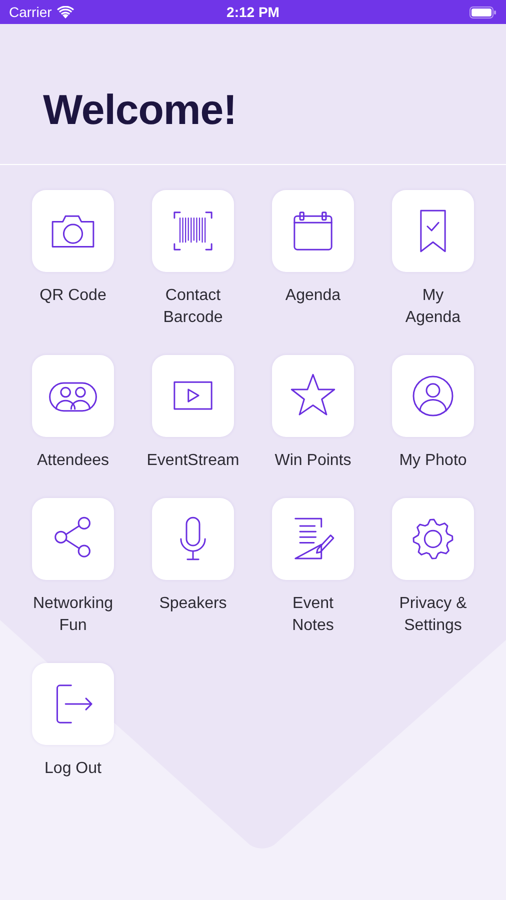  Describe the element at coordinates (253, 12) in the screenshot. I see `status-time: 2:12 PM` at that location.